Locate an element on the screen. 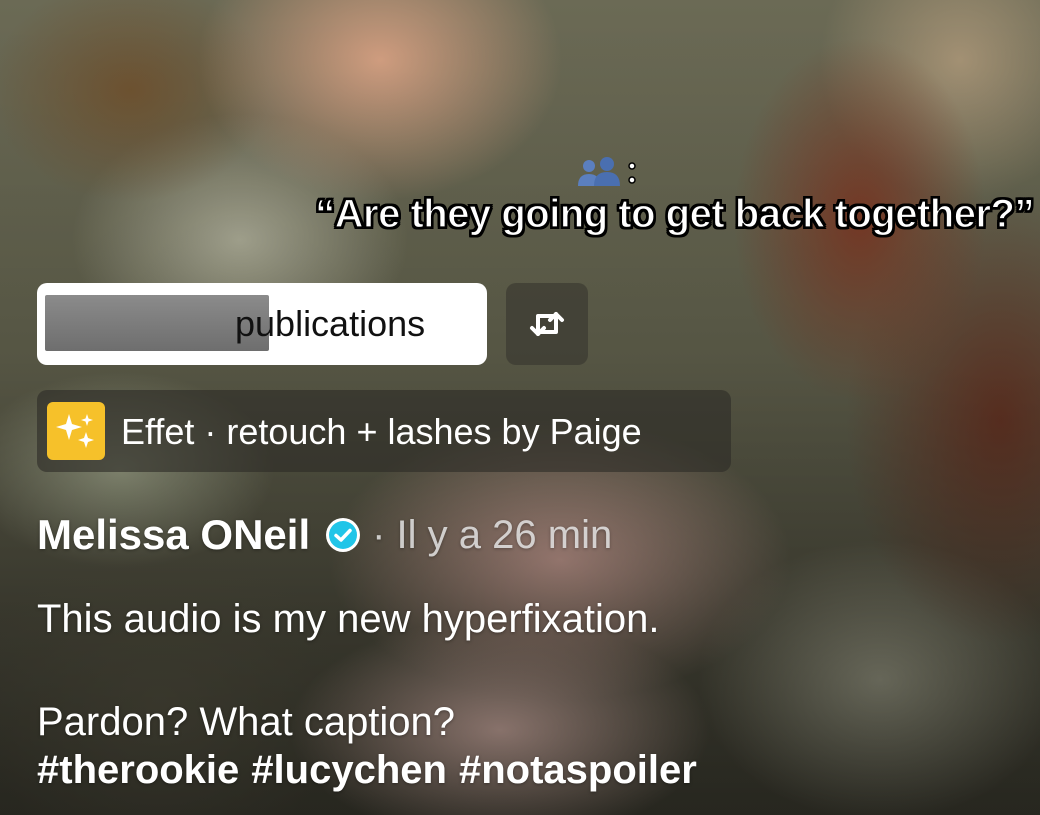  hashtag-link: #notaspoiler is located at coordinates (578, 770).